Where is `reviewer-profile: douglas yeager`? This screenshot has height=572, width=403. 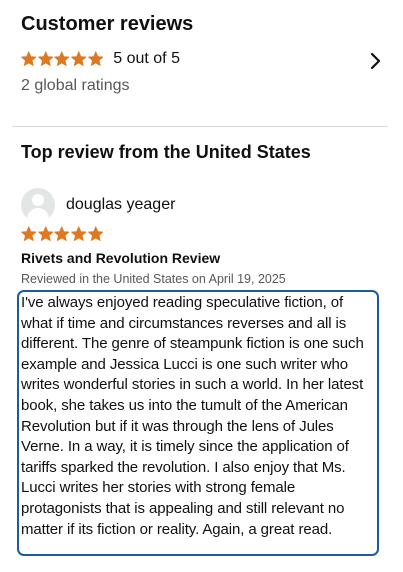
reviewer-profile: douglas yeager is located at coordinates (98, 205).